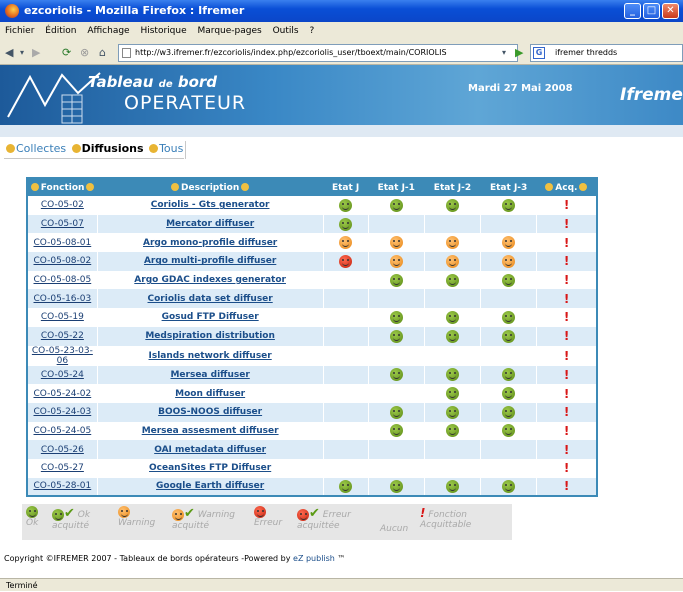  I want to click on description-link: Argo GDAC indexes generator, so click(210, 280).